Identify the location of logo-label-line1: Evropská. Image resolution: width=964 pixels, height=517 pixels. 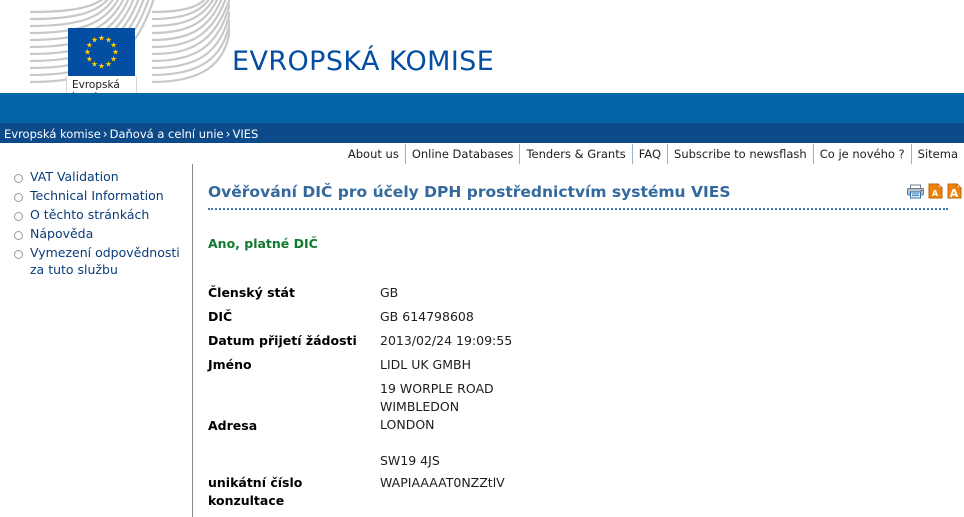
(96, 85).